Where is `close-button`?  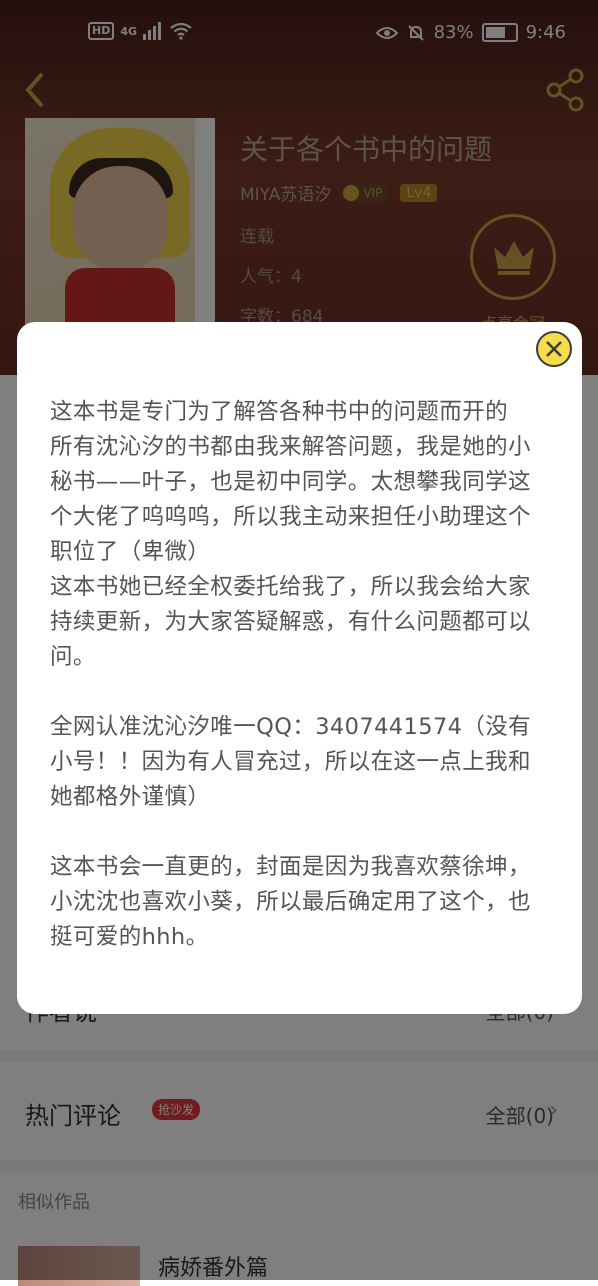 close-button is located at coordinates (554, 349).